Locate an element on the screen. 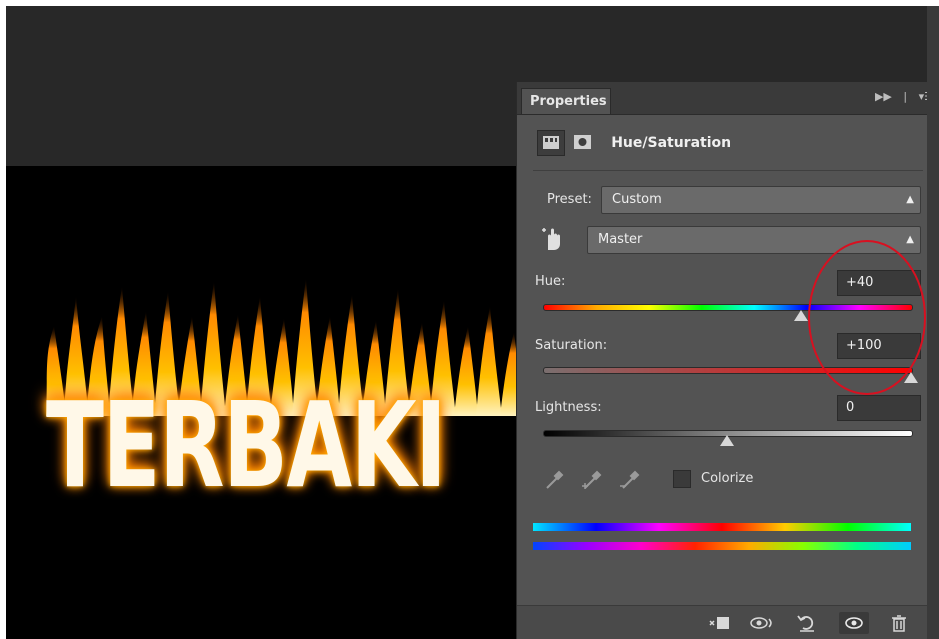 Image resolution: width=939 pixels, height=639 pixels. mask-icon is located at coordinates (582, 143).